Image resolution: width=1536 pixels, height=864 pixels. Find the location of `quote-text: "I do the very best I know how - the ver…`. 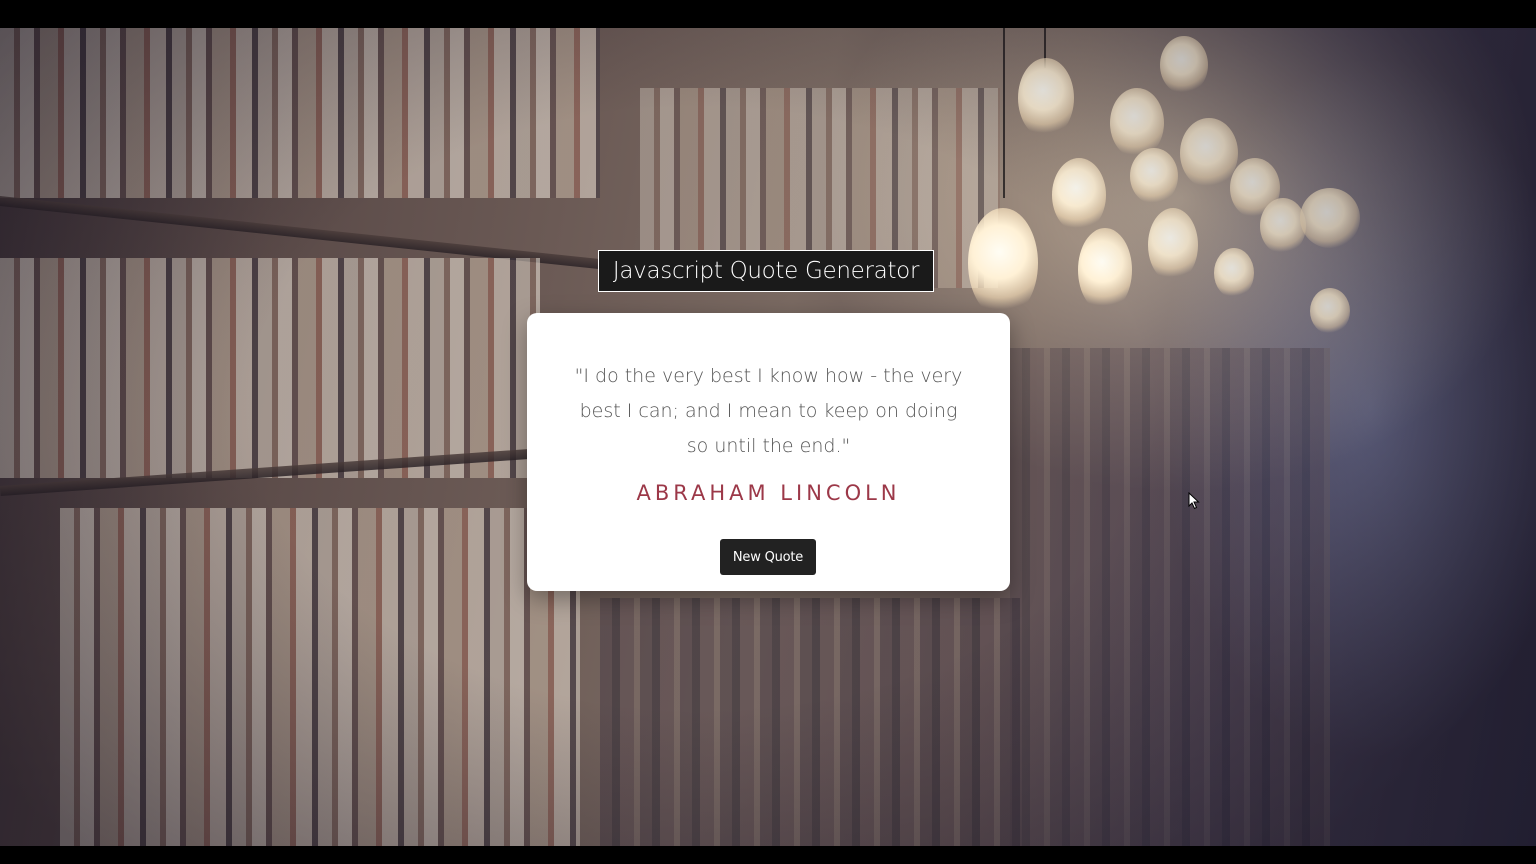

quote-text: "I do the very best I know how - the ver… is located at coordinates (768, 411).